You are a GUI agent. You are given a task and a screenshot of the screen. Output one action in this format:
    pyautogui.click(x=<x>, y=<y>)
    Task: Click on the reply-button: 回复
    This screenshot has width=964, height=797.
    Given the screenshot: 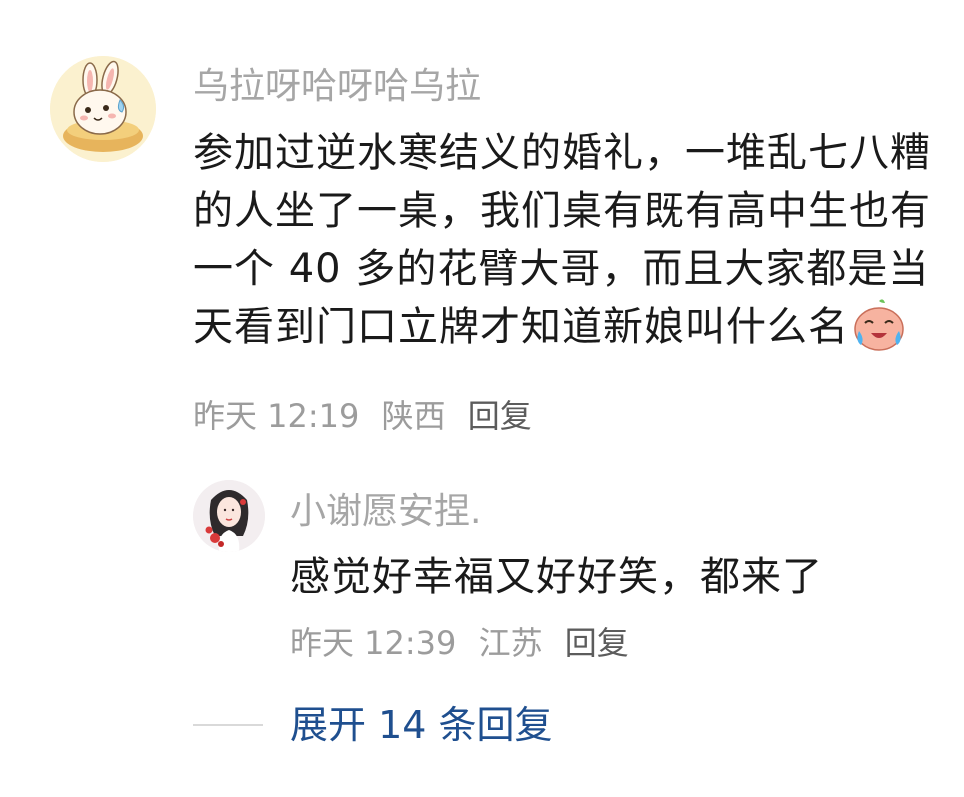 What is the action you would take?
    pyautogui.click(x=500, y=416)
    